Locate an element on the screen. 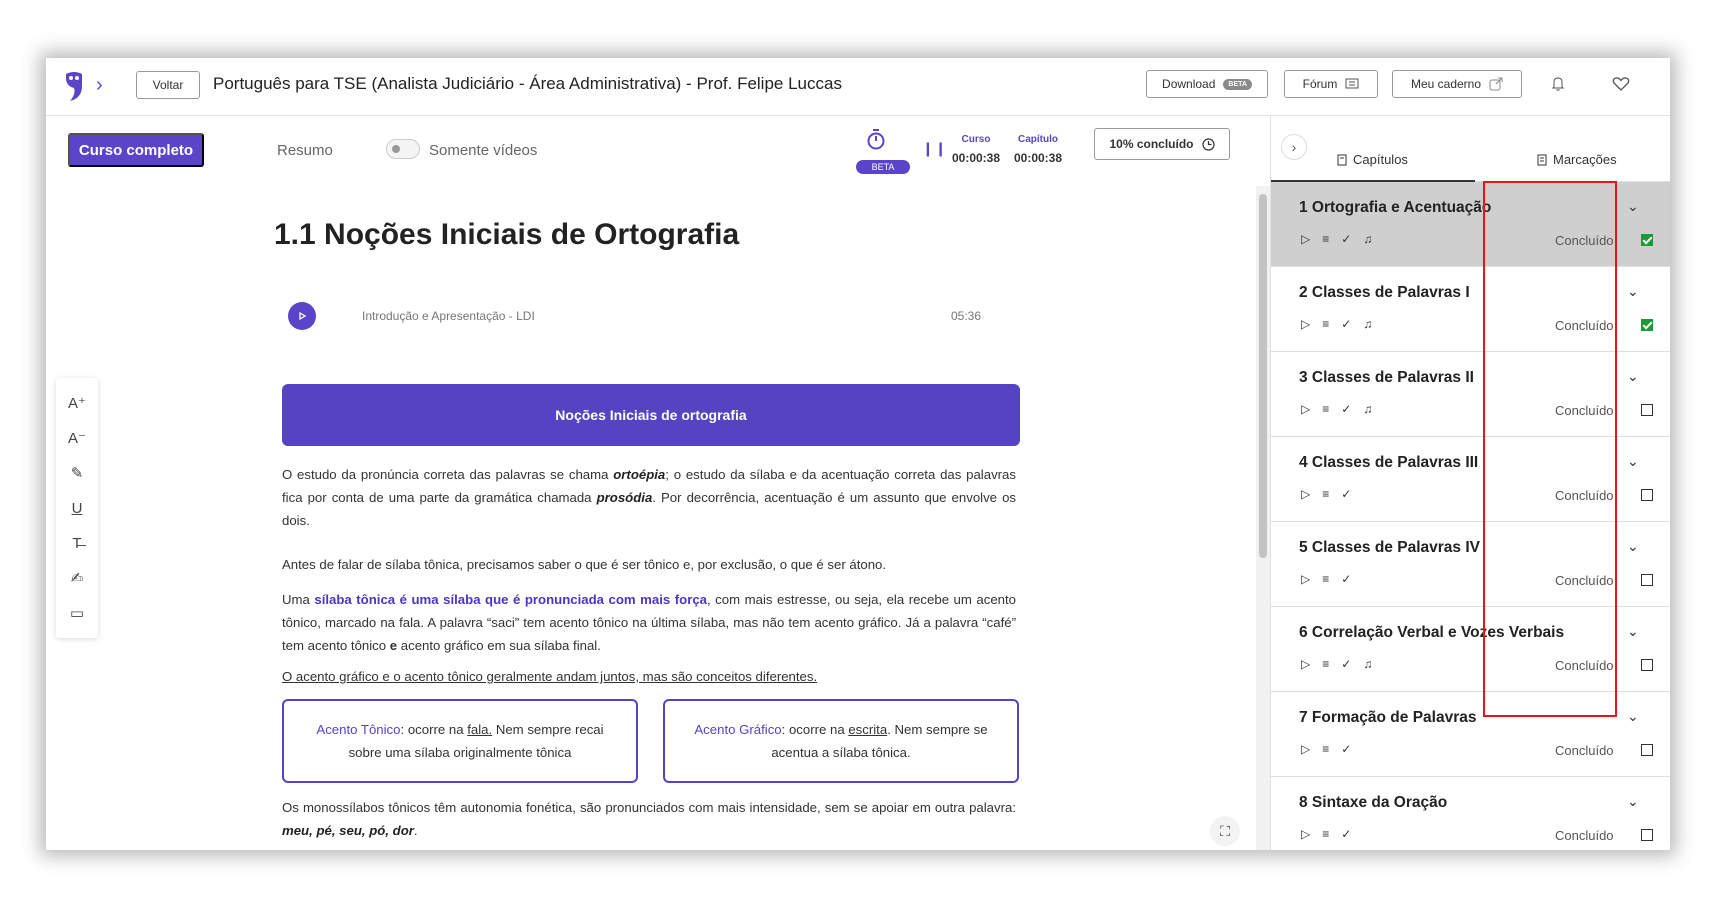  forum-button: Fórum is located at coordinates (1331, 84).